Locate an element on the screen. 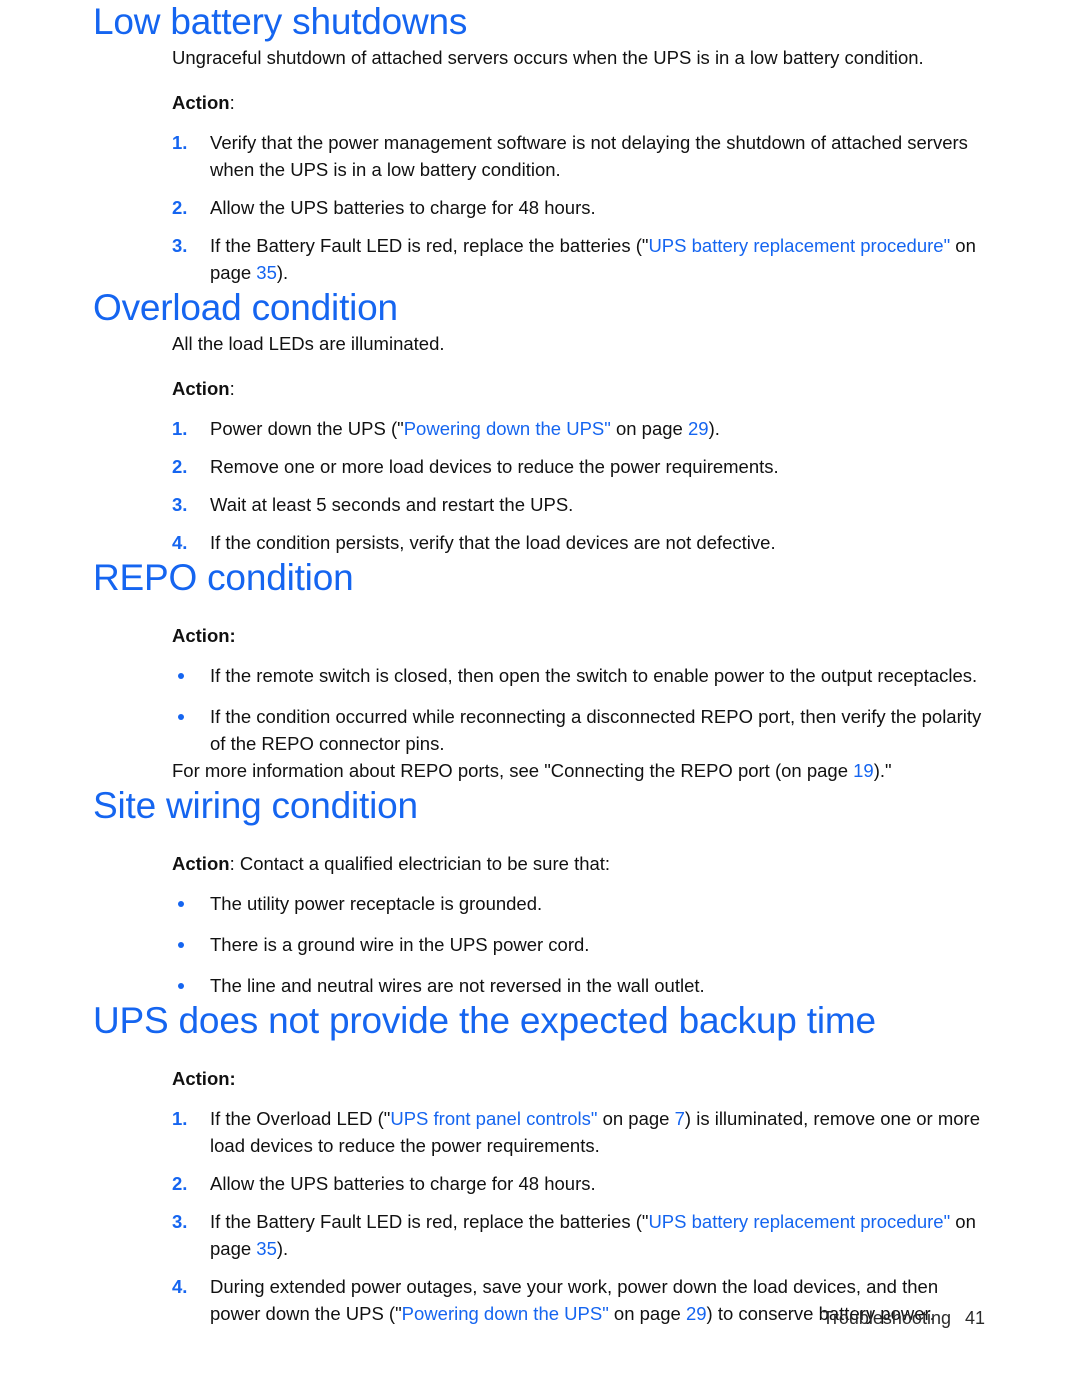 This screenshot has width=1080, height=1397. section-intro-paragraph: All the load LEDs are illuminated. is located at coordinates (308, 343).